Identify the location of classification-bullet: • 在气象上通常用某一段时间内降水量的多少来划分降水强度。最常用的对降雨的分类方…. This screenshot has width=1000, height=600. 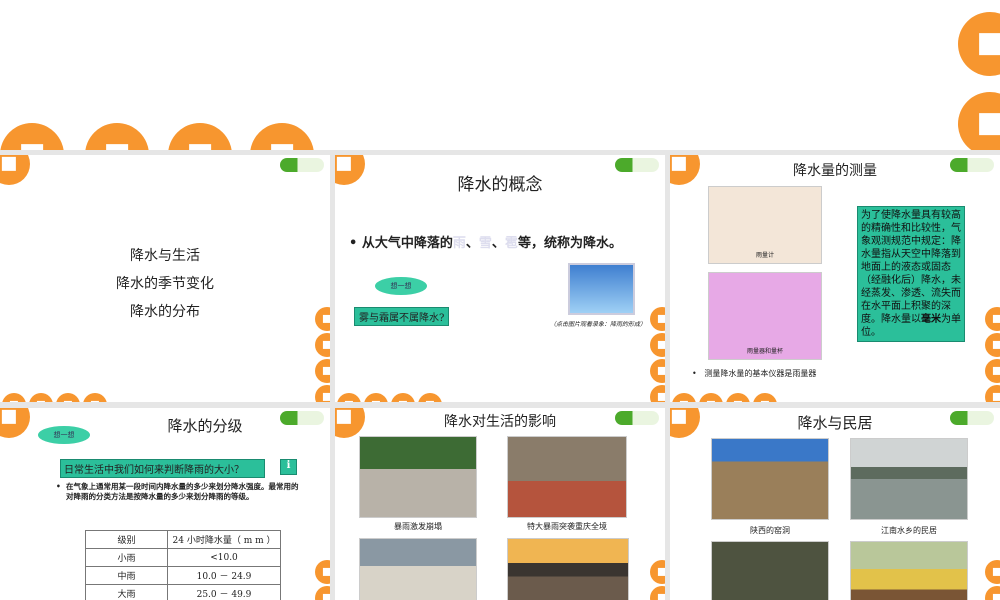
(177, 491).